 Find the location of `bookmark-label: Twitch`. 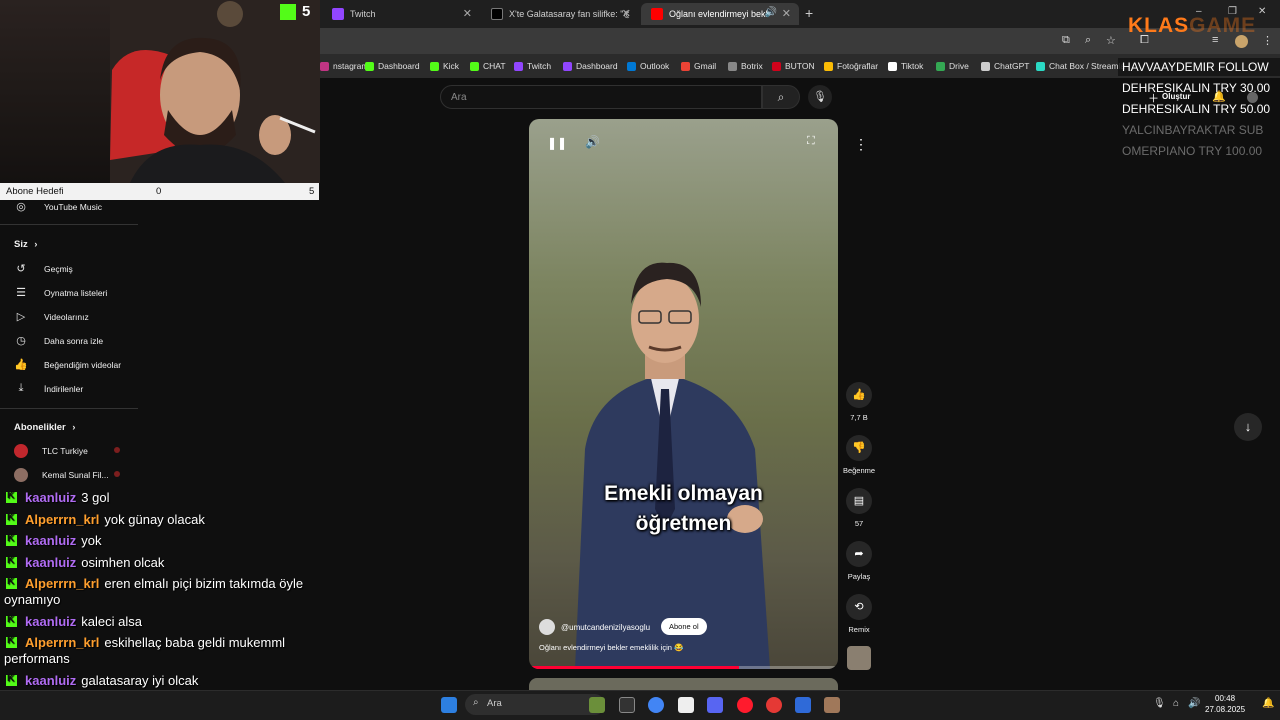

bookmark-label: Twitch is located at coordinates (539, 66).